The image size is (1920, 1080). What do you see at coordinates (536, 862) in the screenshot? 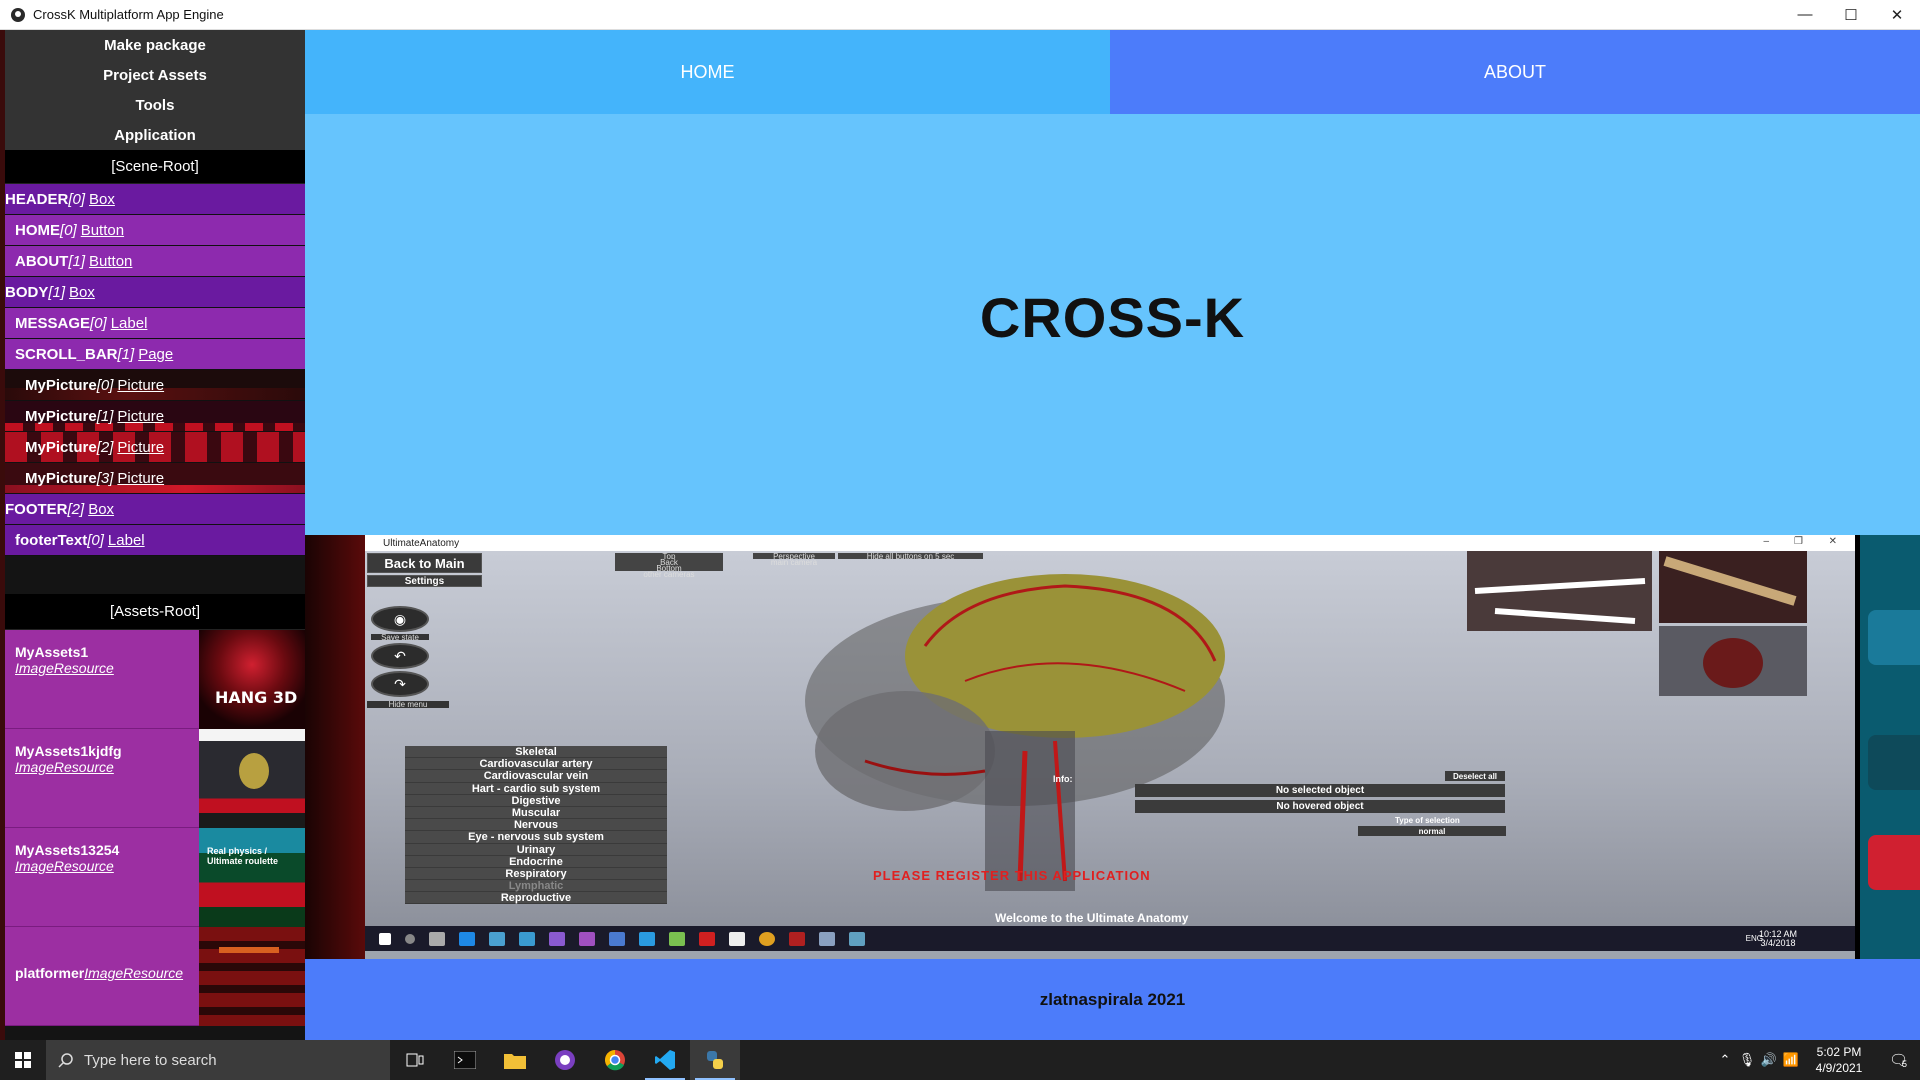
I see `system-endocrine: Endocrine` at bounding box center [536, 862].